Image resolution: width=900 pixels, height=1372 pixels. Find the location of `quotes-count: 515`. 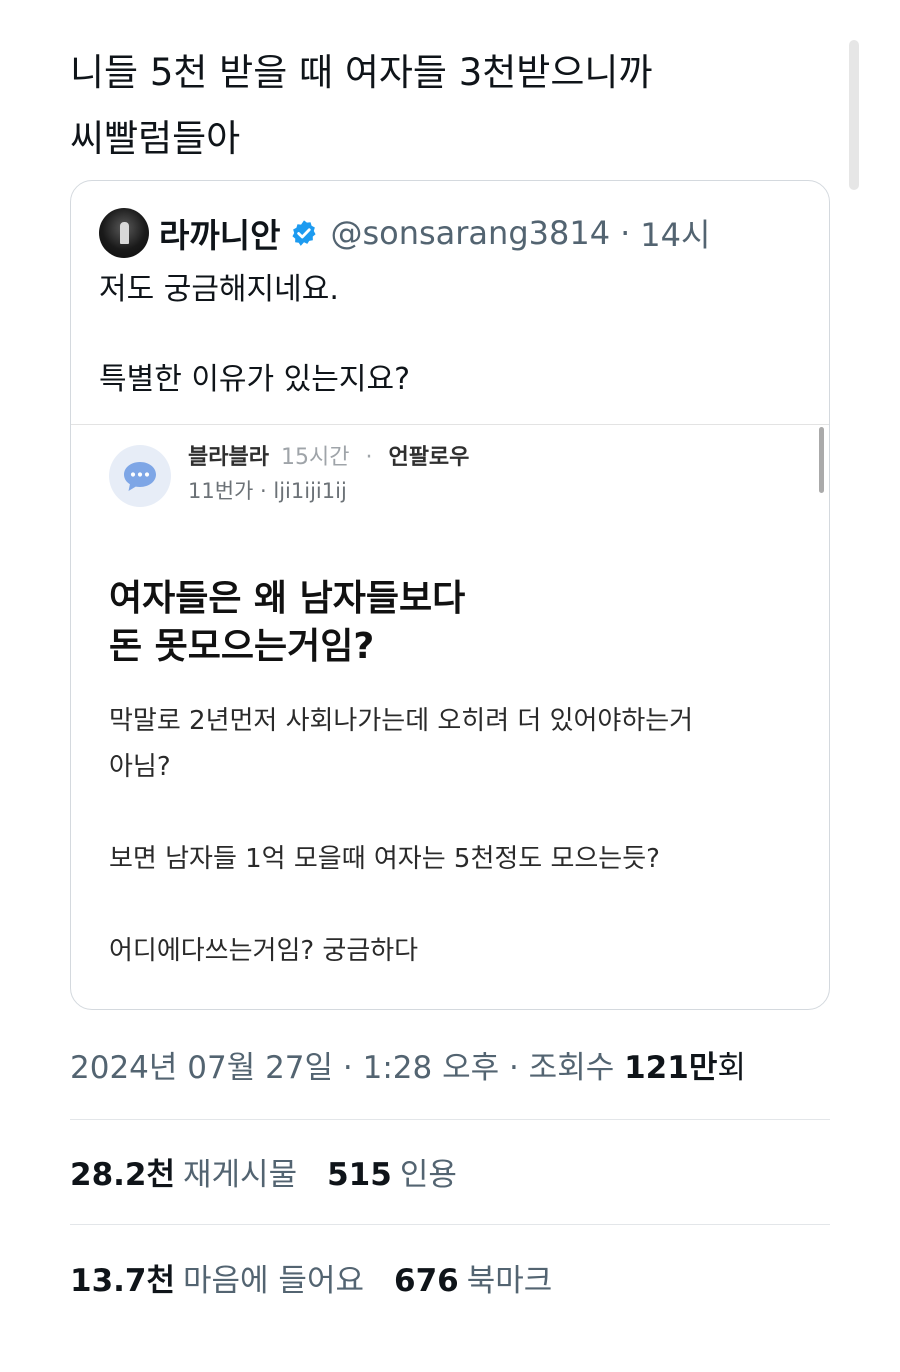

quotes-count: 515 is located at coordinates (359, 1175).